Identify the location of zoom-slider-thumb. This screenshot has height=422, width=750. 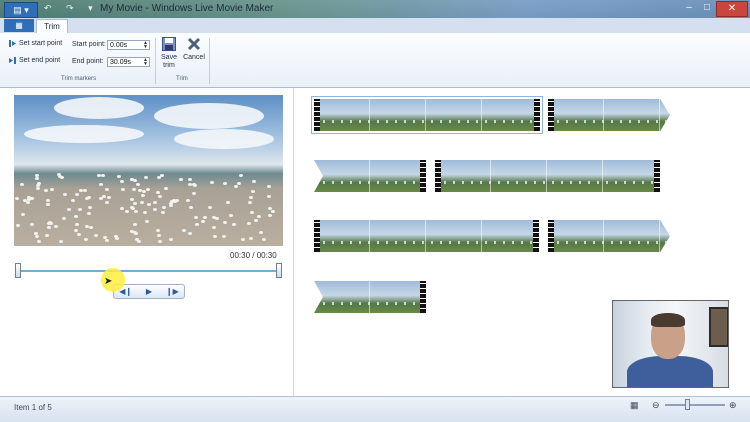
(688, 404).